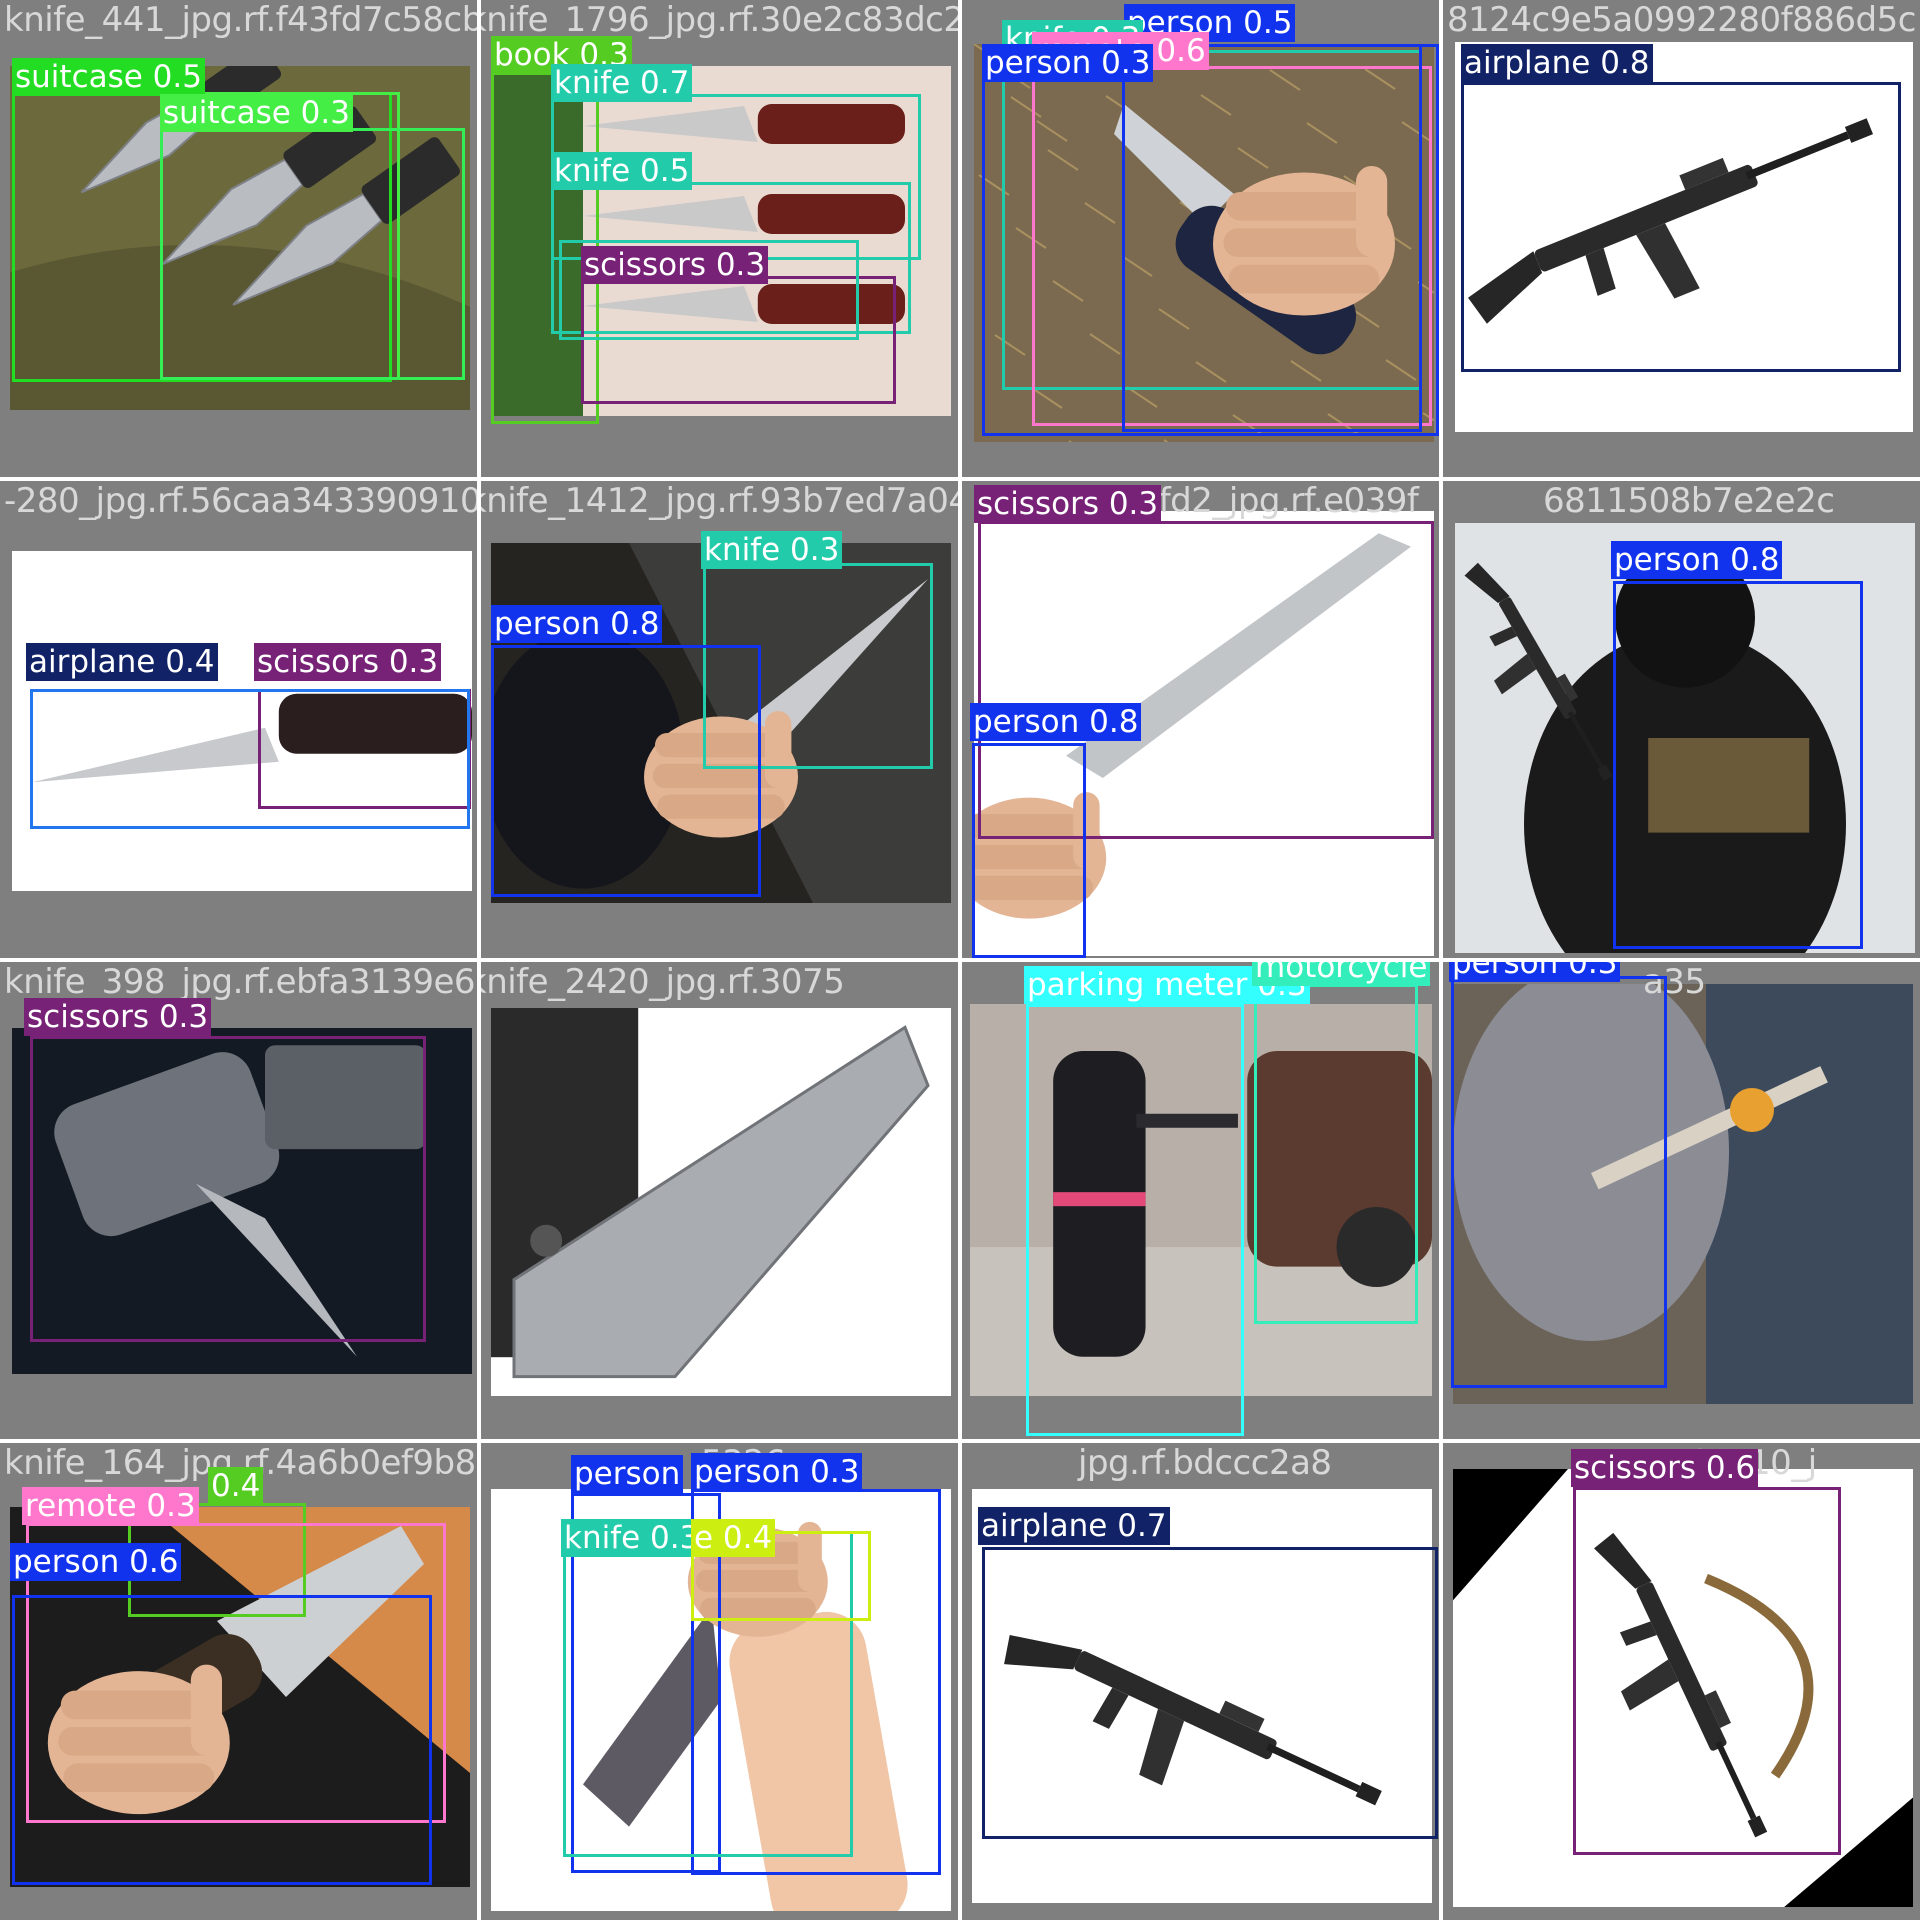 The height and width of the screenshot is (1920, 1920). Describe the element at coordinates (1557, 63) in the screenshot. I see `detection-label: airplane 0.8` at that location.